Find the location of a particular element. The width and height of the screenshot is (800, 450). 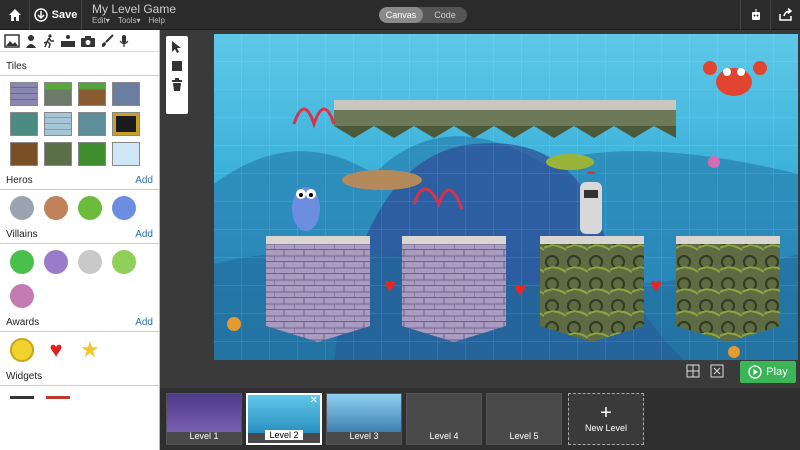

menu-help: Help is located at coordinates (157, 20).